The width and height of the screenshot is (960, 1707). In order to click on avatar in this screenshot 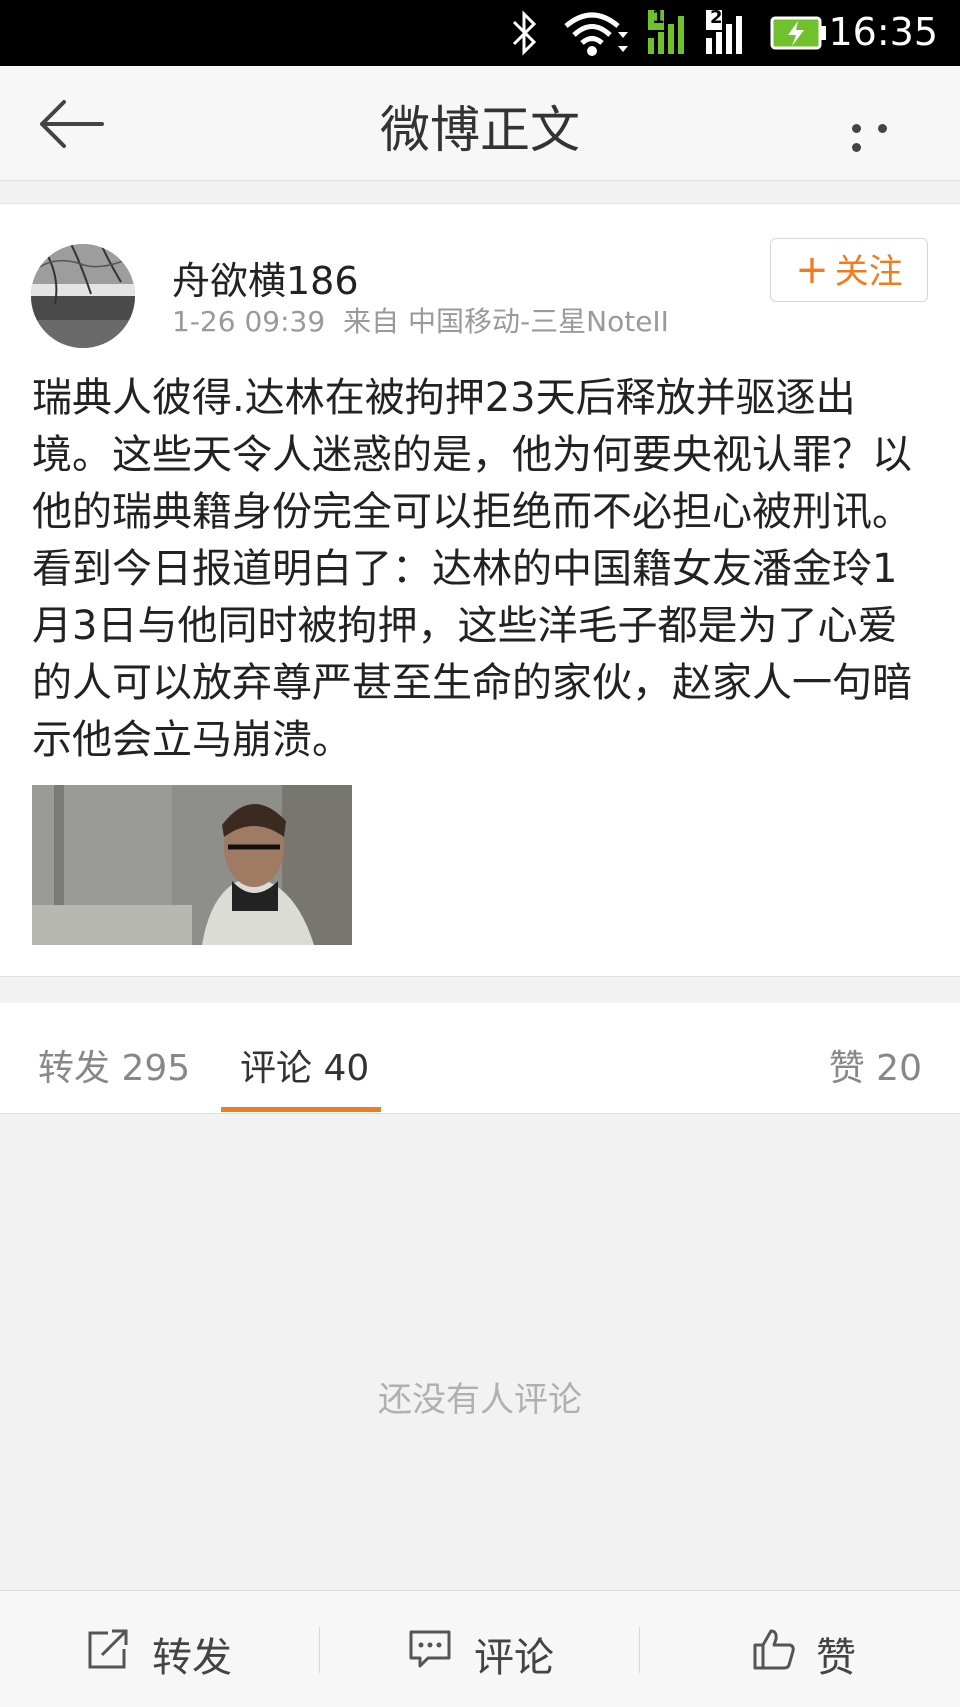, I will do `click(83, 296)`.